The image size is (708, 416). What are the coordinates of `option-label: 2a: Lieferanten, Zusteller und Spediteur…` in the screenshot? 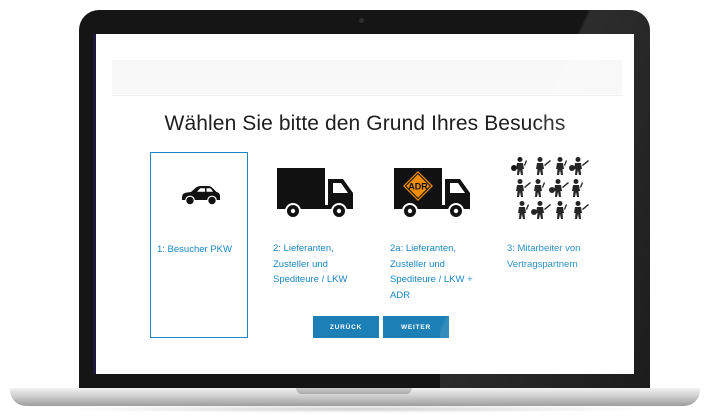 It's located at (431, 272).